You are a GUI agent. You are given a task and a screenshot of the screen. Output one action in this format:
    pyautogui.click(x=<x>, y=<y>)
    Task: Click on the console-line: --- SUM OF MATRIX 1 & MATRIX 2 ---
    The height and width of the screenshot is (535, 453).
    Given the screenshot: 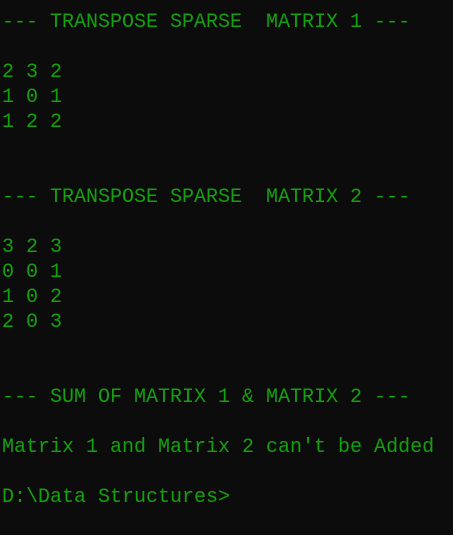 What is the action you would take?
    pyautogui.click(x=206, y=397)
    